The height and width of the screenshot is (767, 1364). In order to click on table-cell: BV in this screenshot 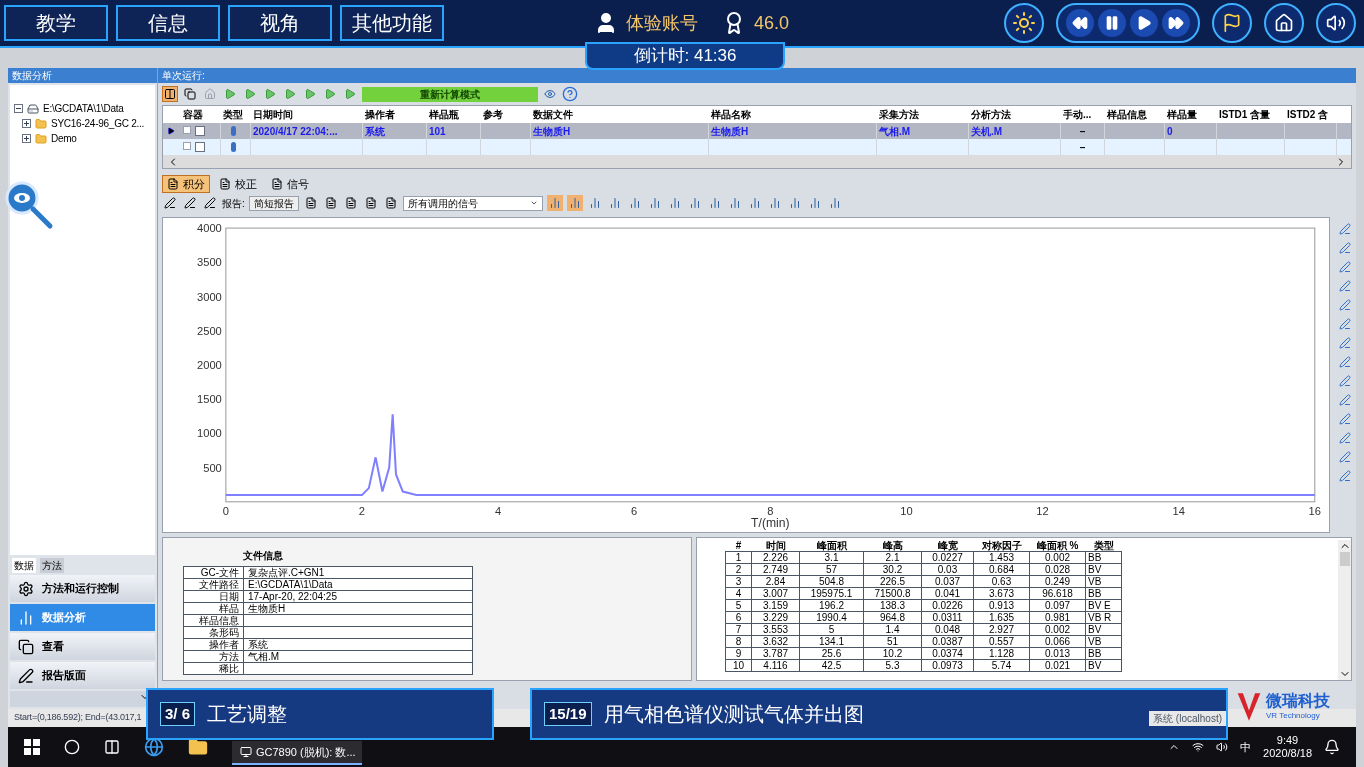, I will do `click(1095, 665)`.